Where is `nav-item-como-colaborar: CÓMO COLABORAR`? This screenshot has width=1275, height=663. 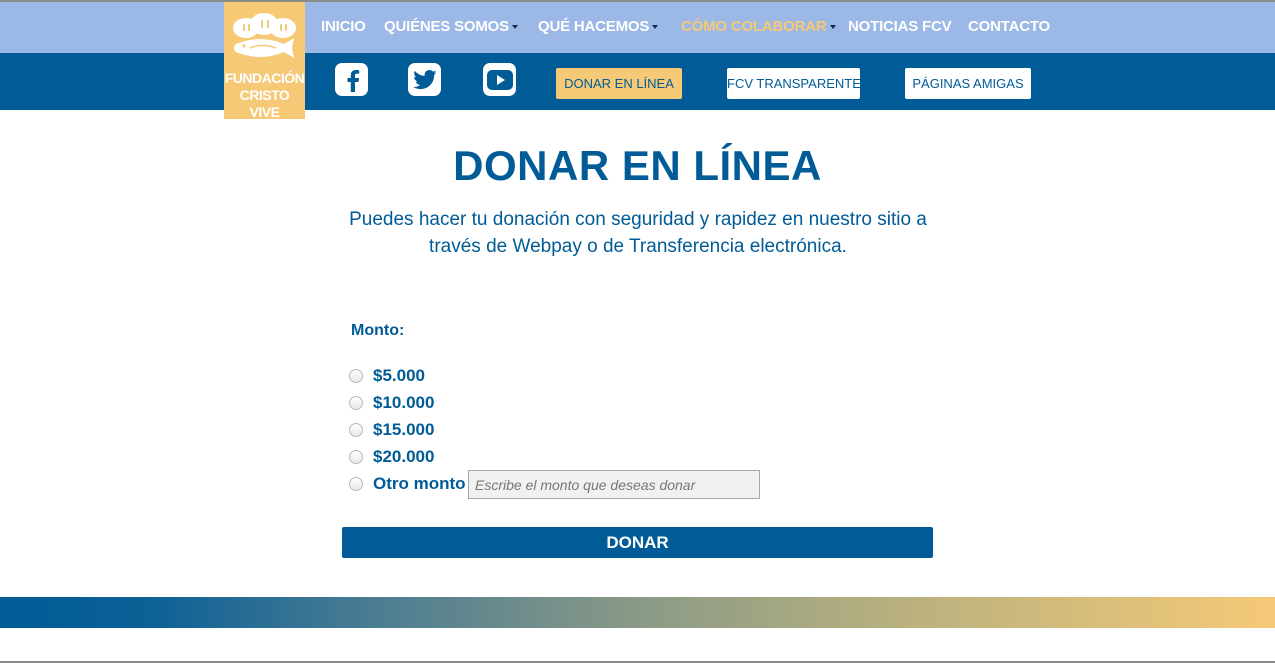
nav-item-como-colaborar: CÓMO COLABORAR is located at coordinates (758, 27).